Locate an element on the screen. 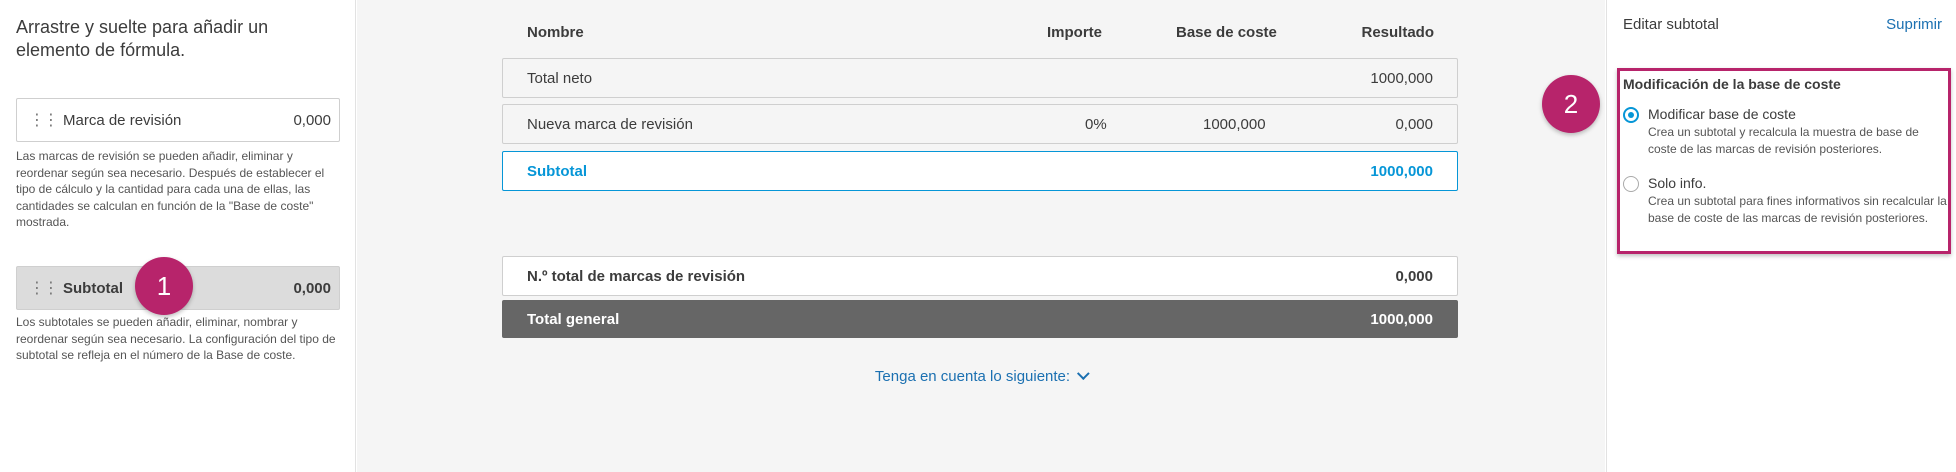 The height and width of the screenshot is (472, 1956). subtotal-row: Subtotal 1000,000 is located at coordinates (980, 171).